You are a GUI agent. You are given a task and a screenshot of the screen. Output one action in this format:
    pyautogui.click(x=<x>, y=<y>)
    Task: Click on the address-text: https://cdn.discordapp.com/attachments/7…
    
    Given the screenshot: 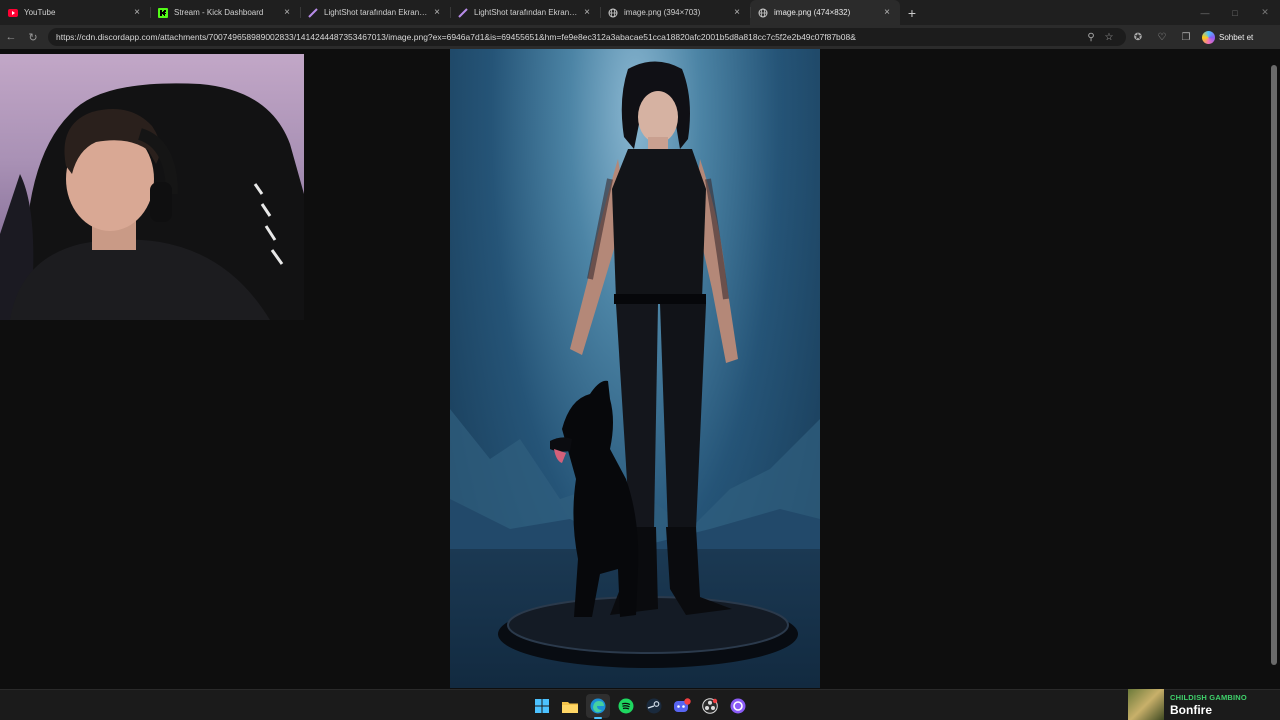 What is the action you would take?
    pyautogui.click(x=569, y=37)
    